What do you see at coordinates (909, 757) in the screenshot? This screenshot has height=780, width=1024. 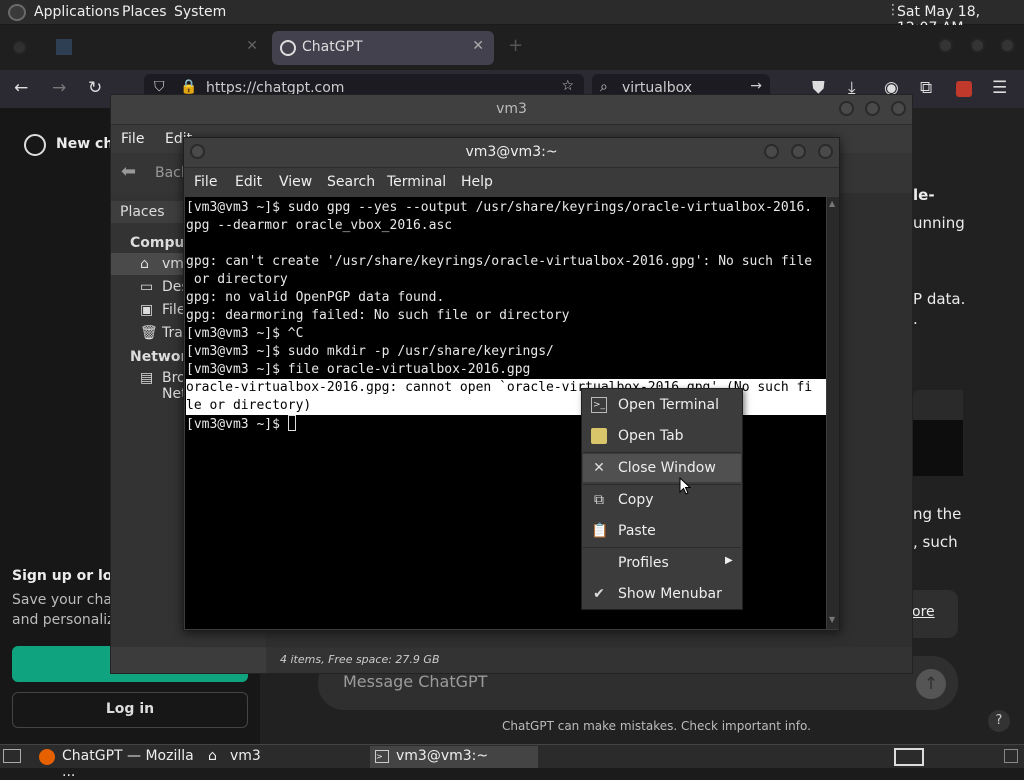 I see `workspace-switcher-icon` at bounding box center [909, 757].